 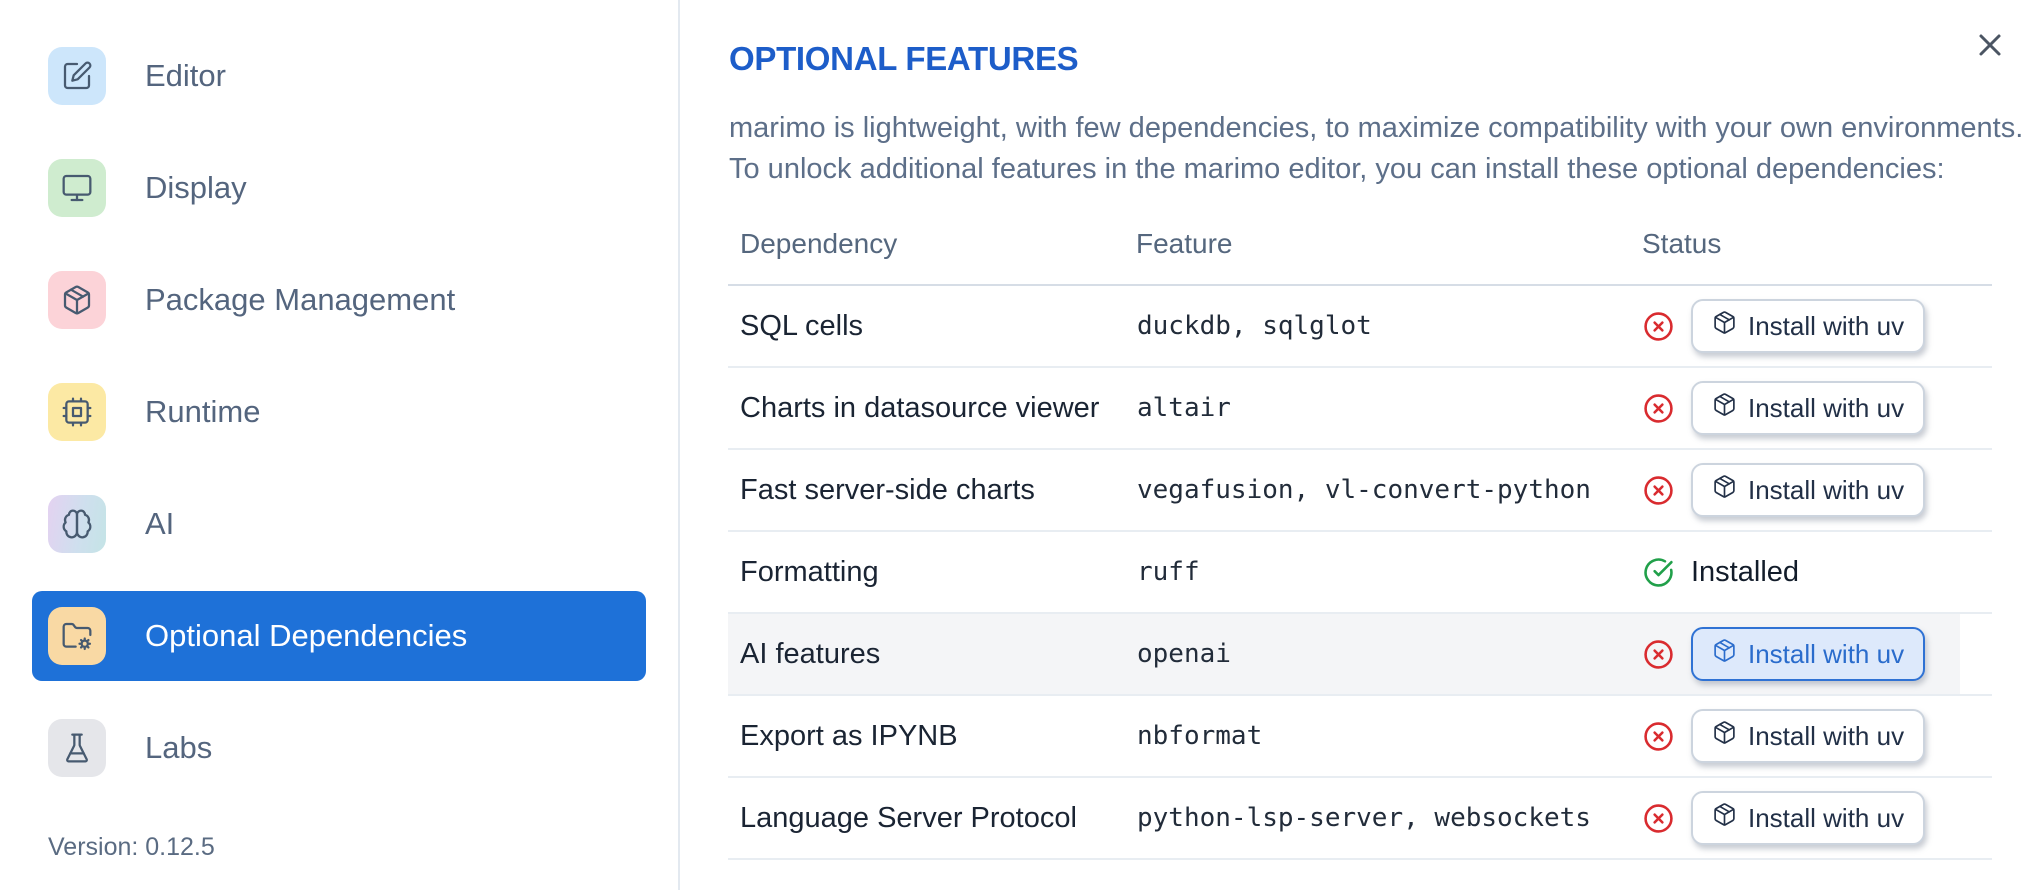 I want to click on table-row: Export as IPYNB nbformat Install with uv, so click(x=1360, y=736).